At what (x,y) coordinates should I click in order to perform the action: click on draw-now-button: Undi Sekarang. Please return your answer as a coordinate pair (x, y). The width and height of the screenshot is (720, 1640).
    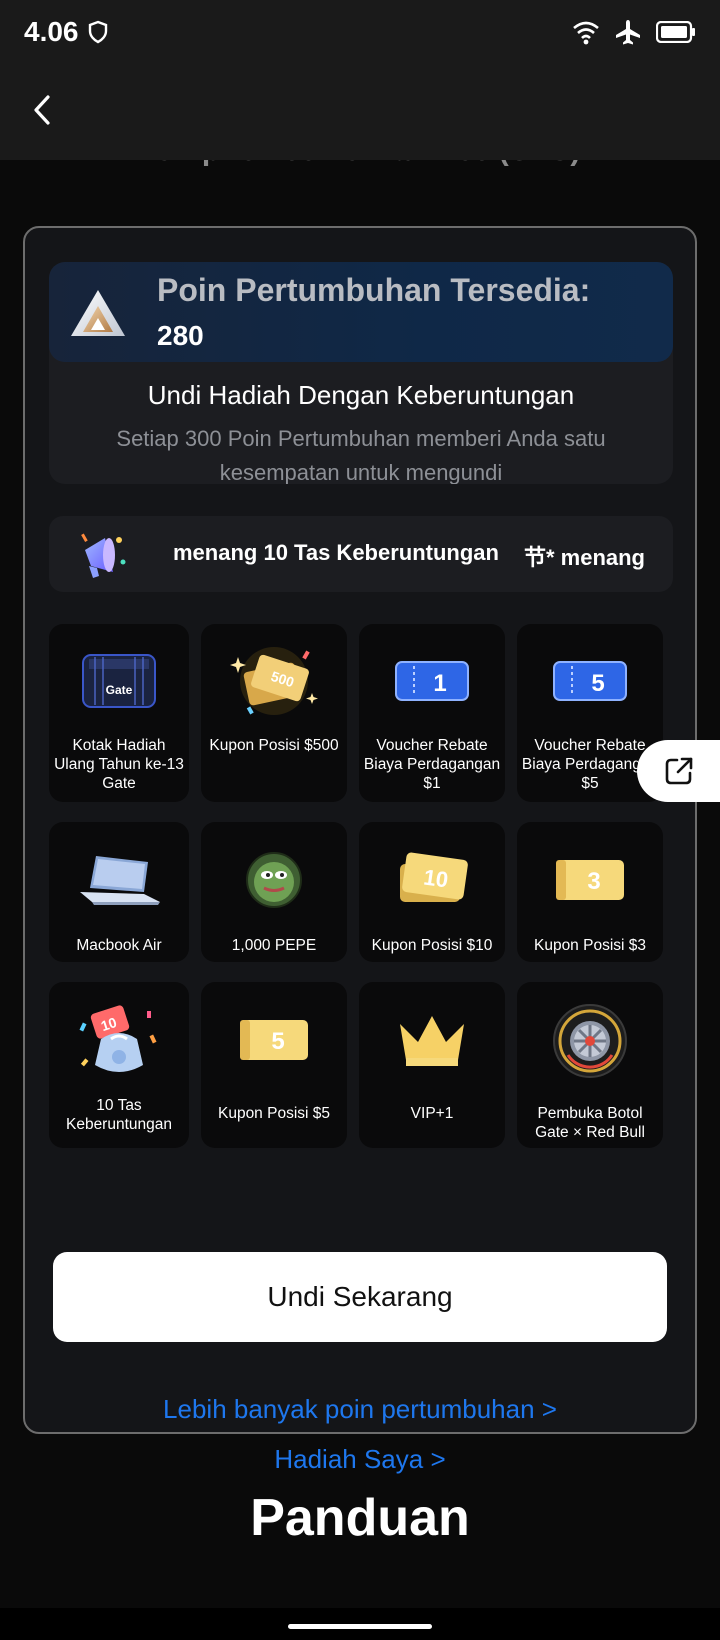
    Looking at the image, I should click on (360, 1297).